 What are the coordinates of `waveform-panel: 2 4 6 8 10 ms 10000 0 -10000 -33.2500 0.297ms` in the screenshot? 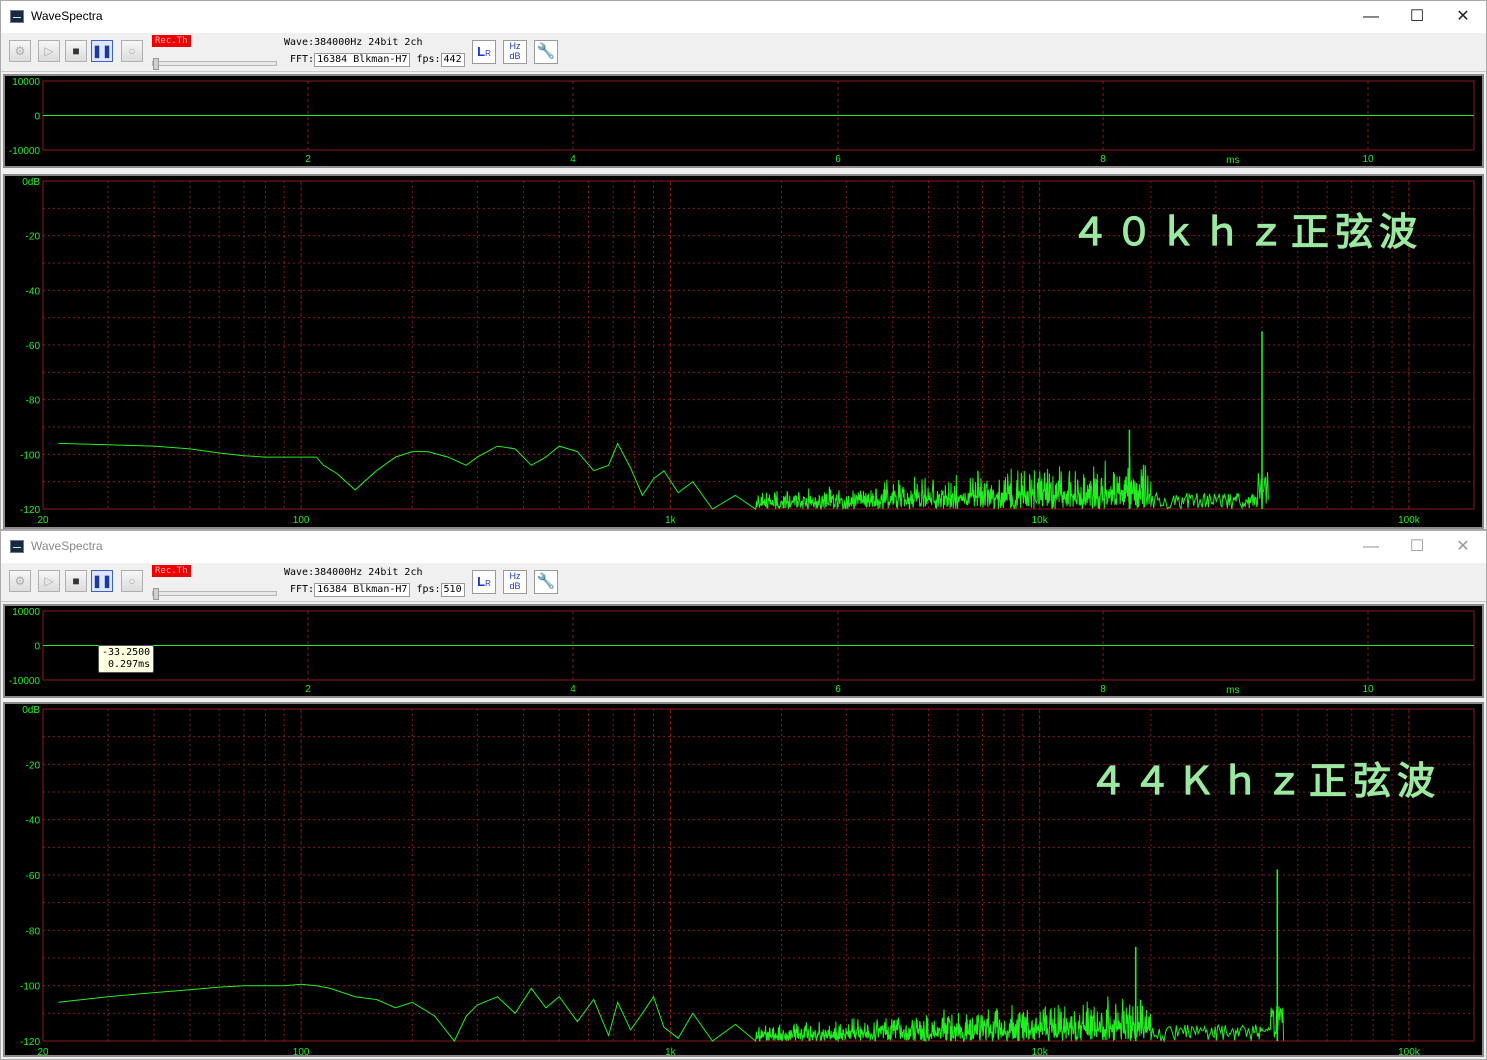 It's located at (743, 651).